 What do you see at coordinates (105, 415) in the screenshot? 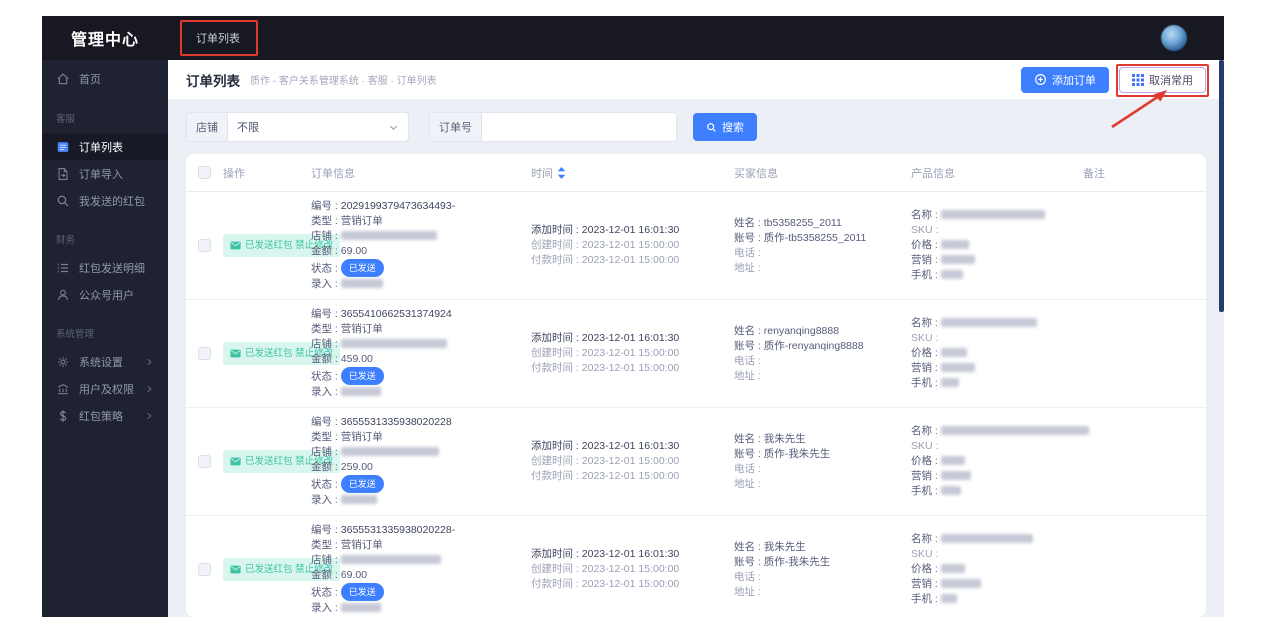
I see `sidebar-item: 红包策略` at bounding box center [105, 415].